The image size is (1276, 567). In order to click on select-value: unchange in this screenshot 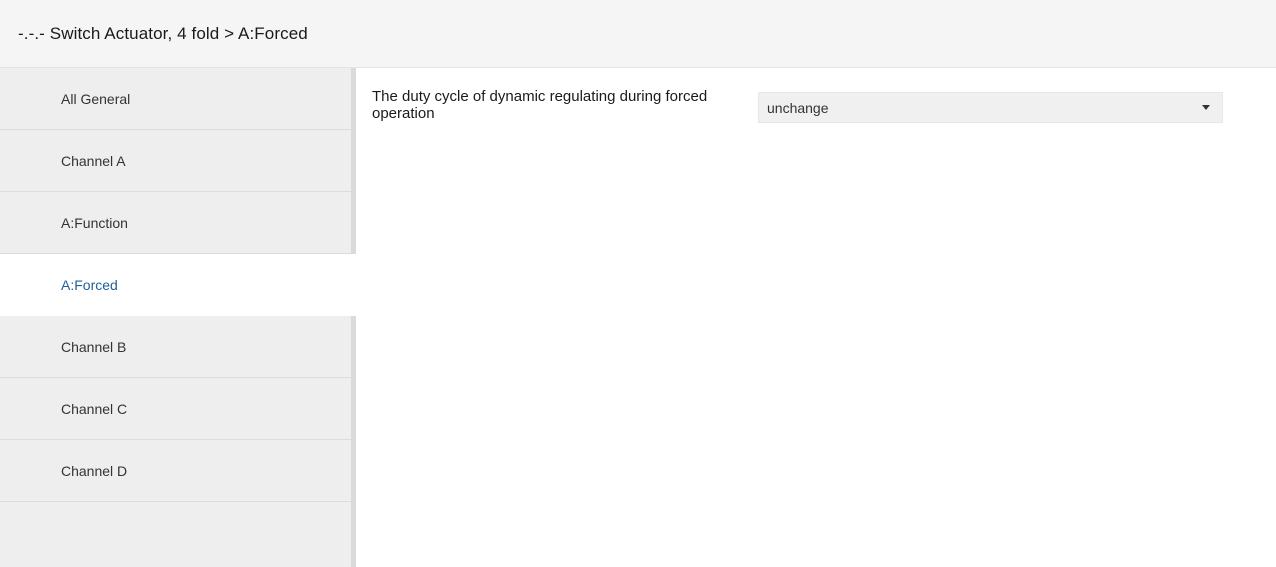, I will do `click(798, 107)`.